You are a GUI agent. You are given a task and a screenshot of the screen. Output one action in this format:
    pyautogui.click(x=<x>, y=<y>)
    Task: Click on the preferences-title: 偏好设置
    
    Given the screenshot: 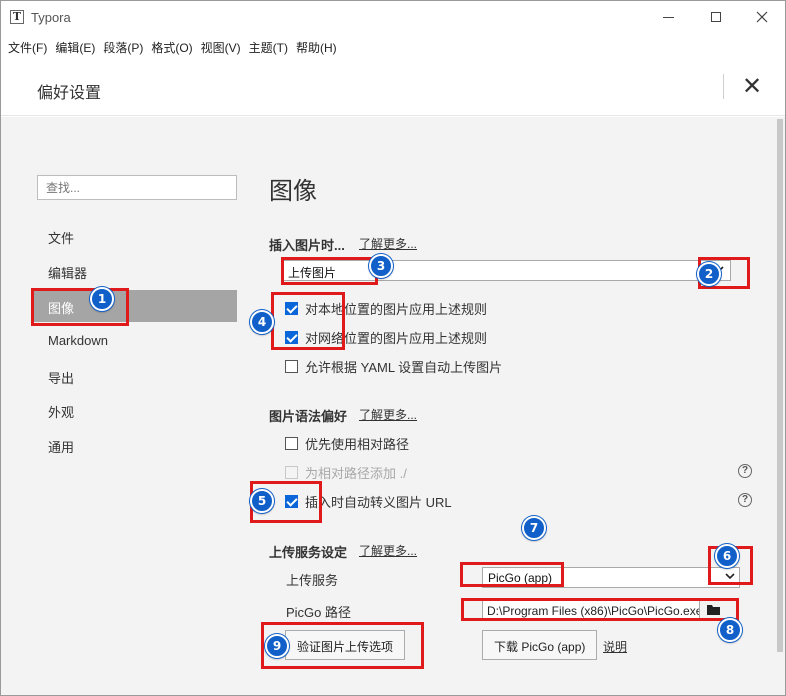 What is the action you would take?
    pyautogui.click(x=69, y=93)
    